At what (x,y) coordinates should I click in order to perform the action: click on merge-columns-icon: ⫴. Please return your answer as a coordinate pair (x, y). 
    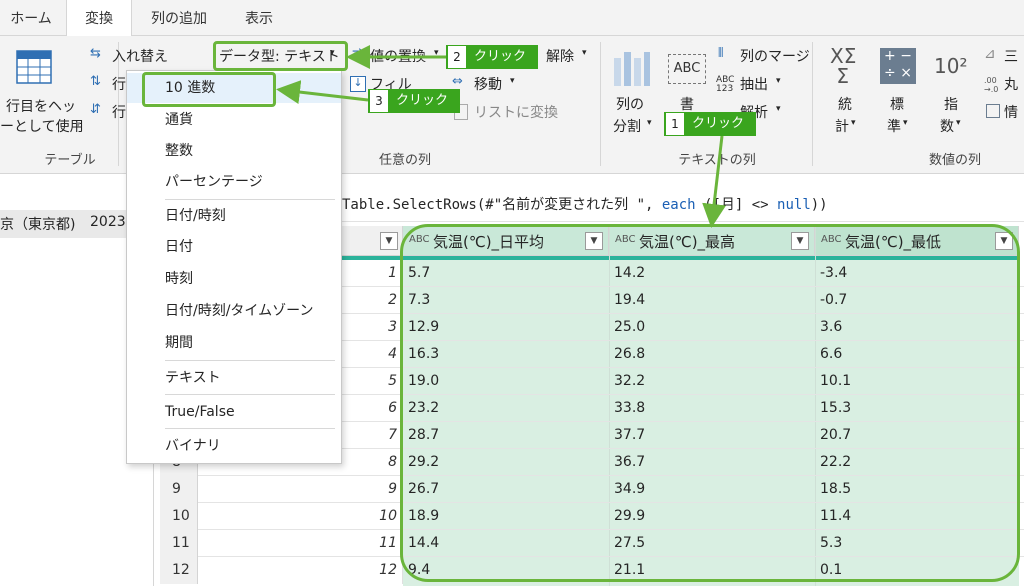
    Looking at the image, I should click on (721, 53).